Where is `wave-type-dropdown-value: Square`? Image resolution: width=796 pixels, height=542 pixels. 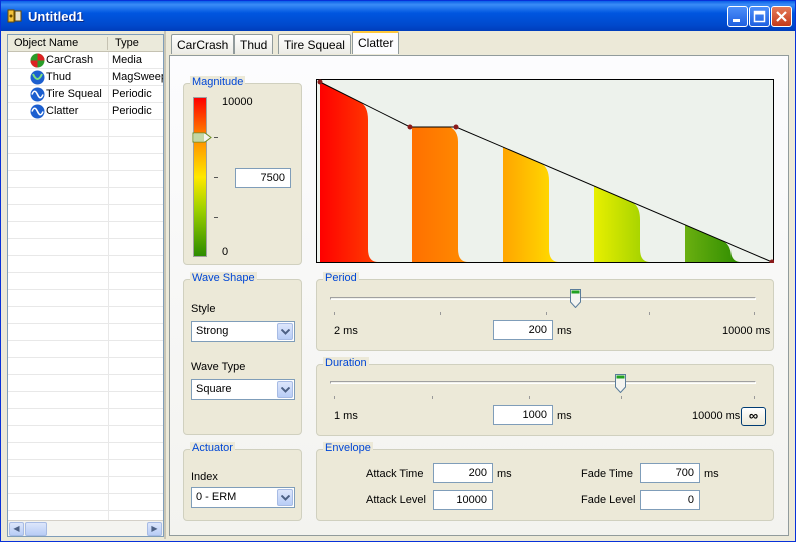
wave-type-dropdown-value: Square is located at coordinates (214, 389).